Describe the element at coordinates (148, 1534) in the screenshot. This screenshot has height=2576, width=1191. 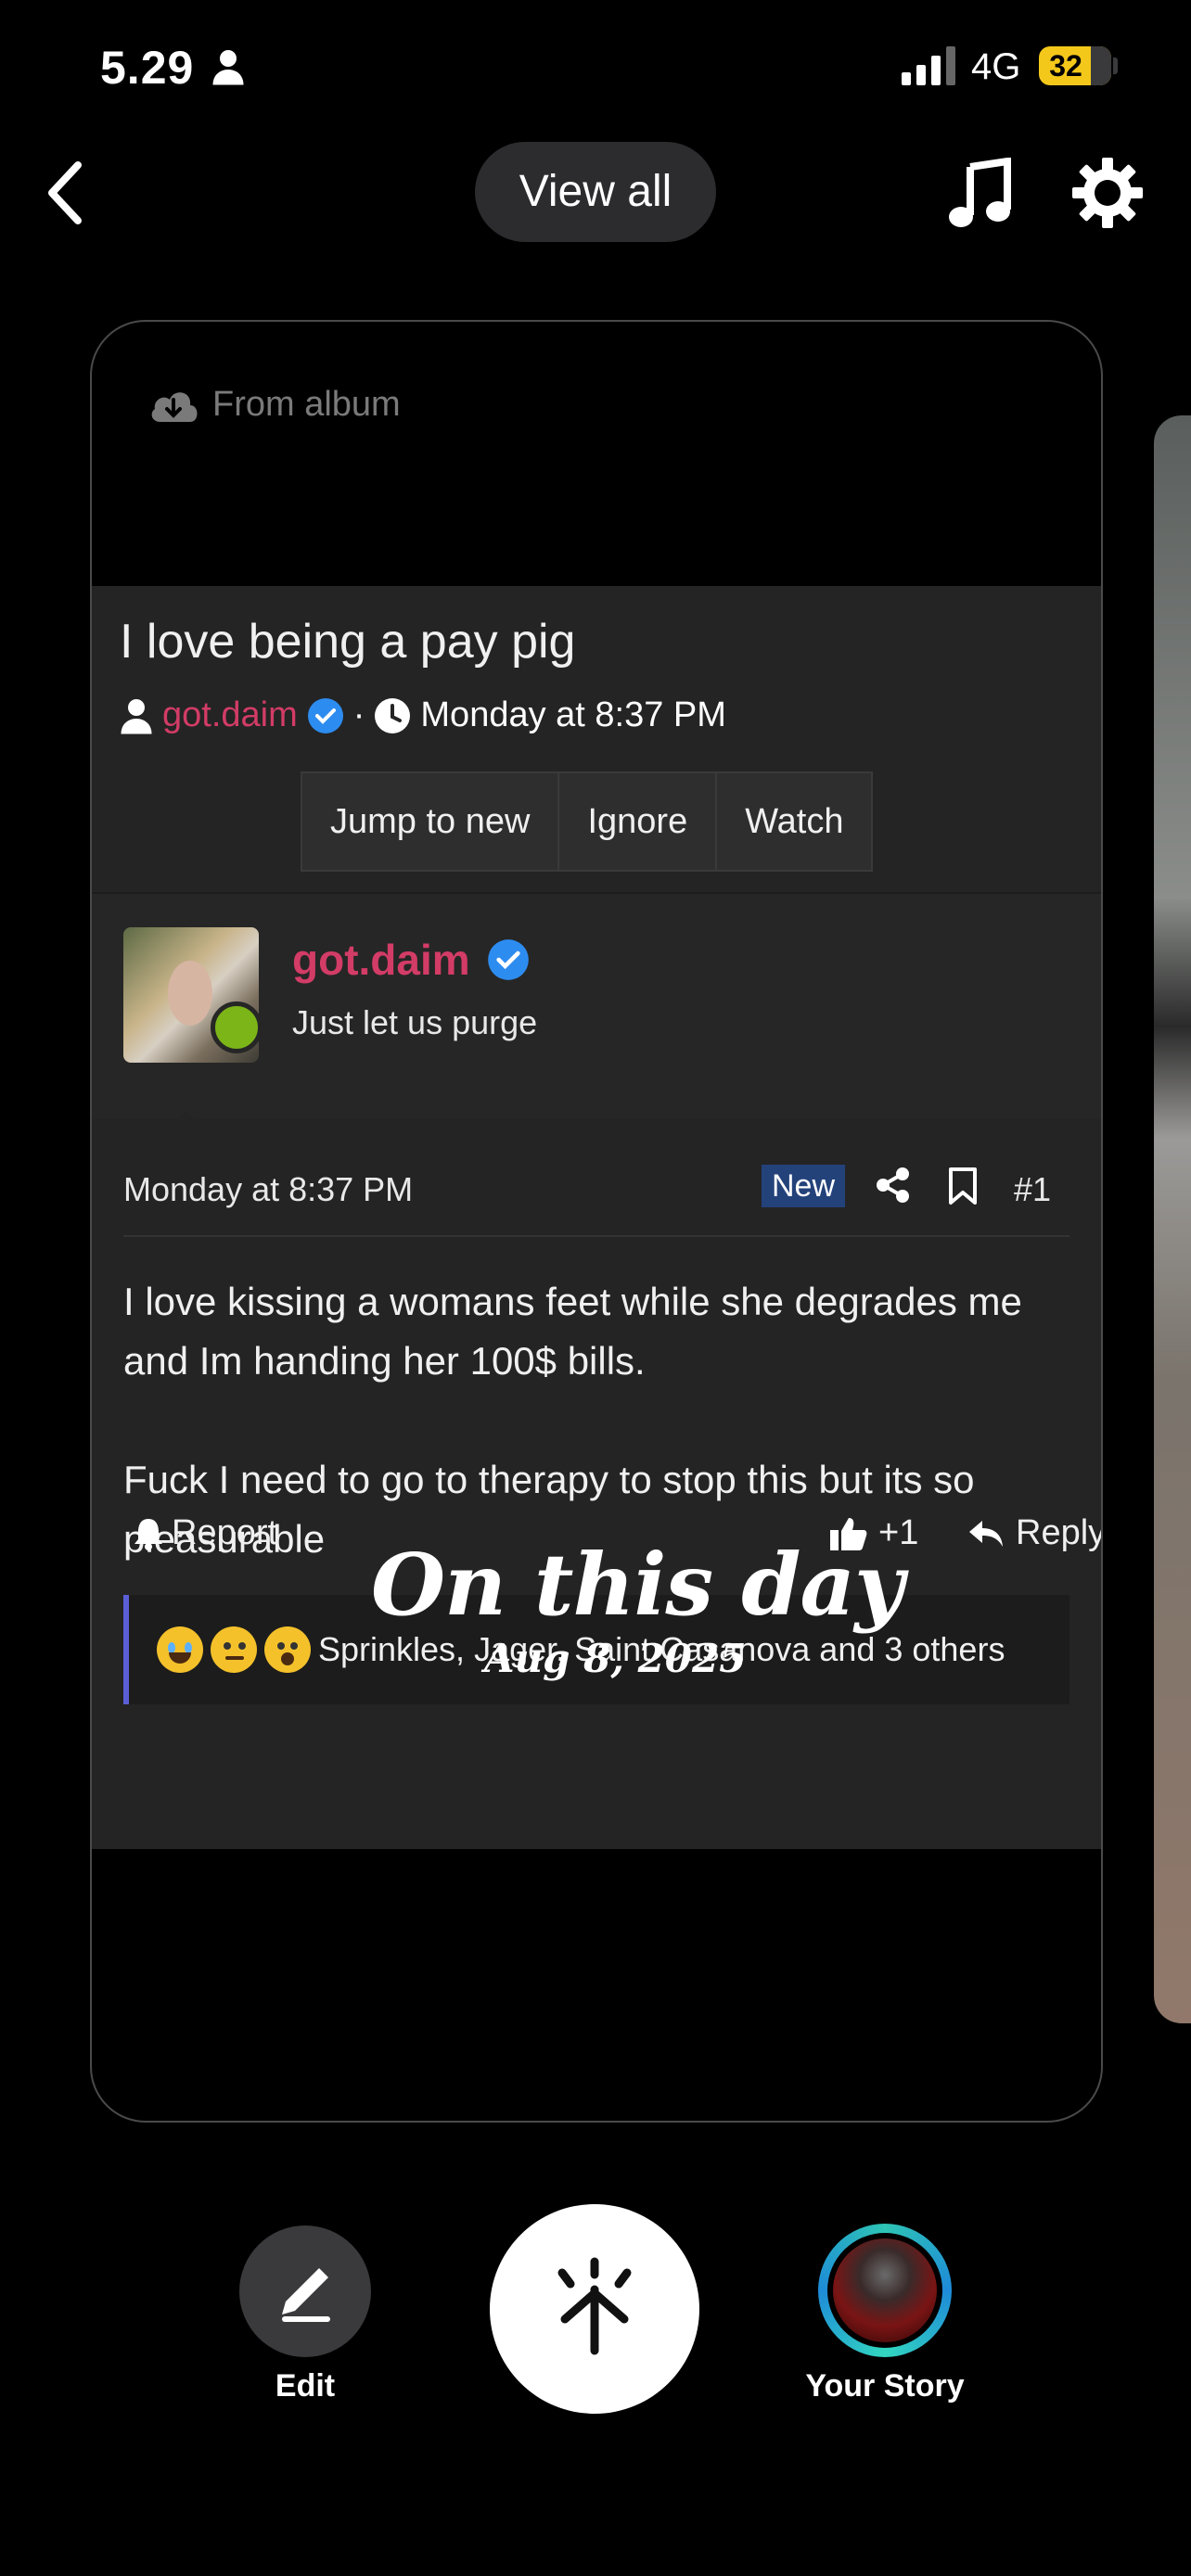
I see `bell-icon` at that location.